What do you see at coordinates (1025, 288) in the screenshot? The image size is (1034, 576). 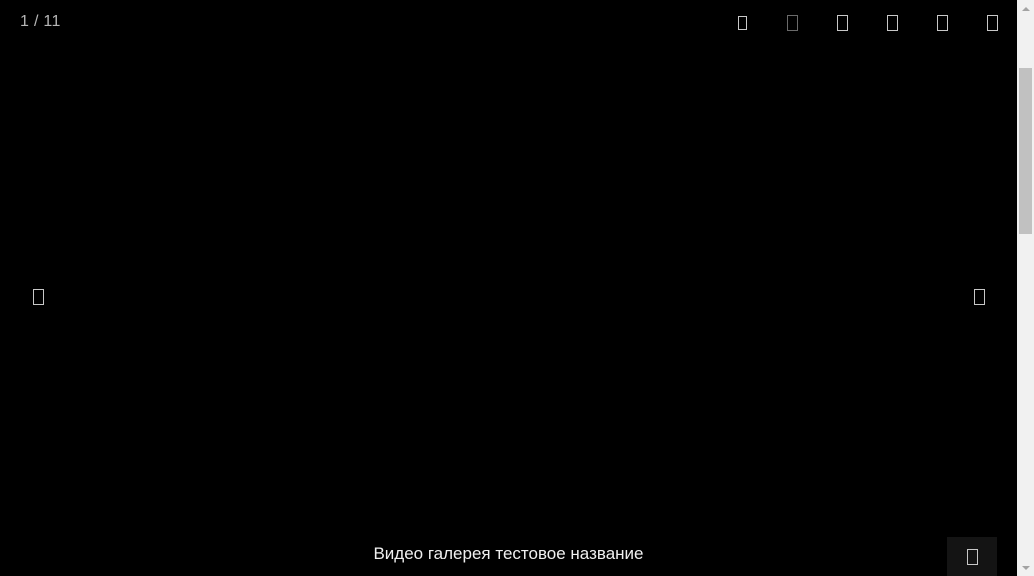 I see `vertical-scrollbar` at bounding box center [1025, 288].